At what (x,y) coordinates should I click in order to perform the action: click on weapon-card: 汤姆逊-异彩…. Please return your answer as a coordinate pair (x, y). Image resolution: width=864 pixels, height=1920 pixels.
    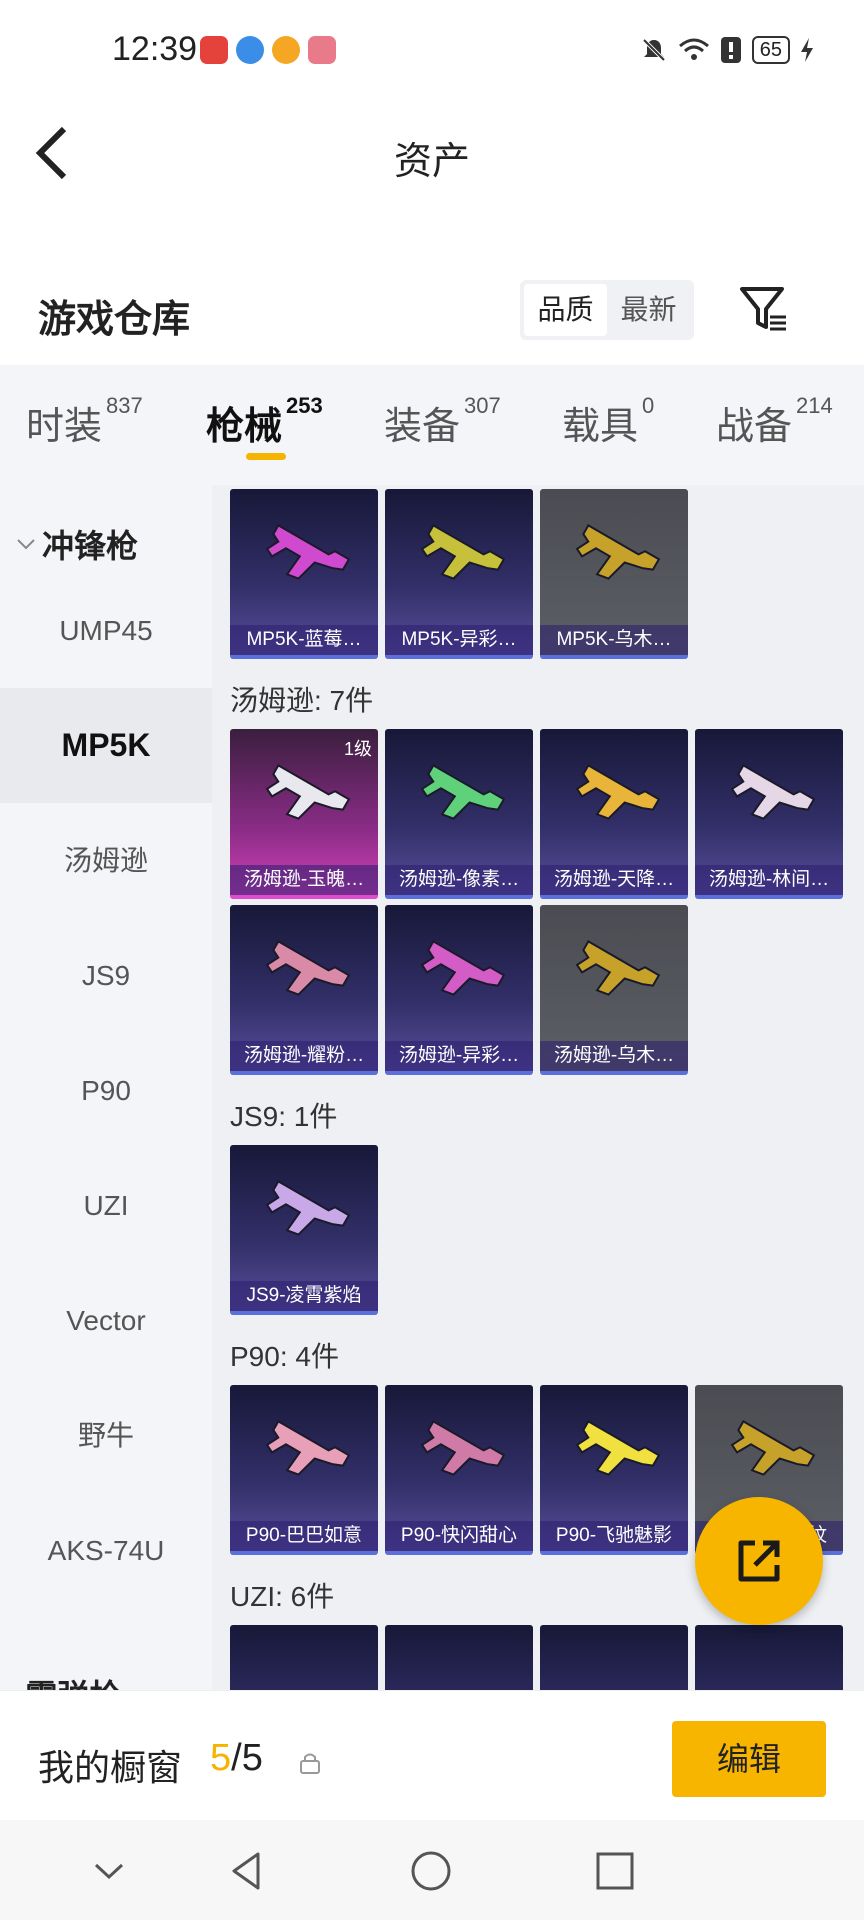
    Looking at the image, I should click on (459, 990).